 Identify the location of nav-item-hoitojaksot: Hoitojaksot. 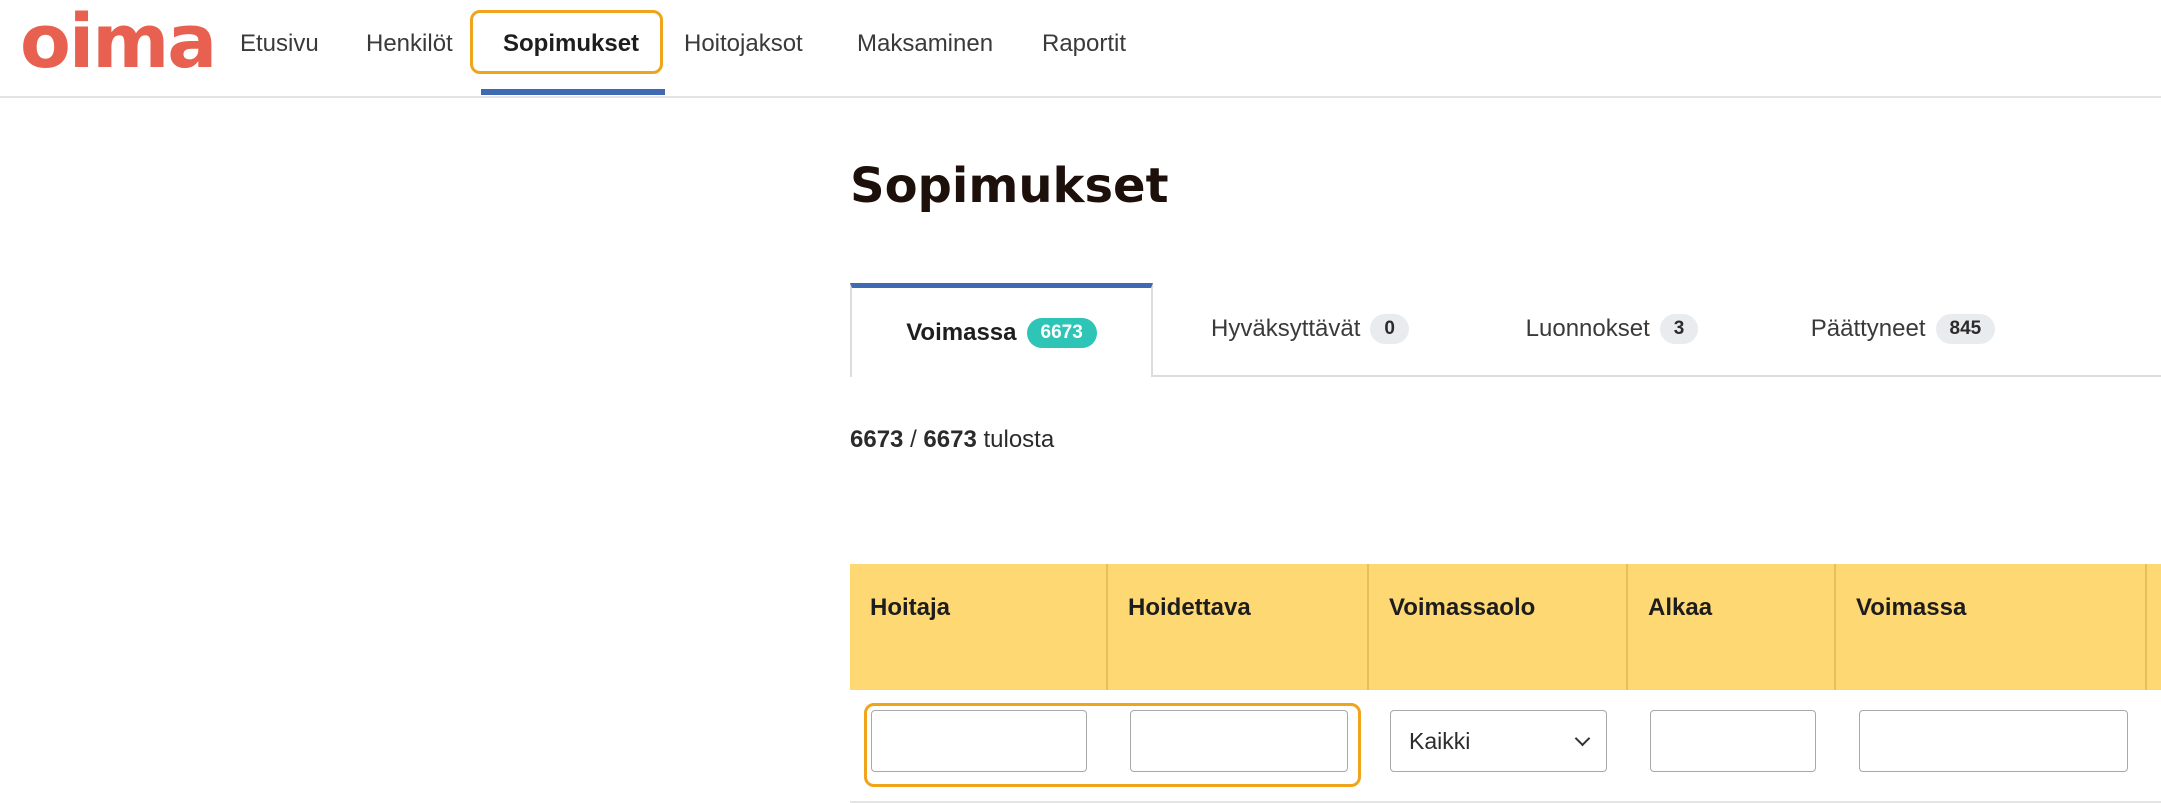
(743, 48).